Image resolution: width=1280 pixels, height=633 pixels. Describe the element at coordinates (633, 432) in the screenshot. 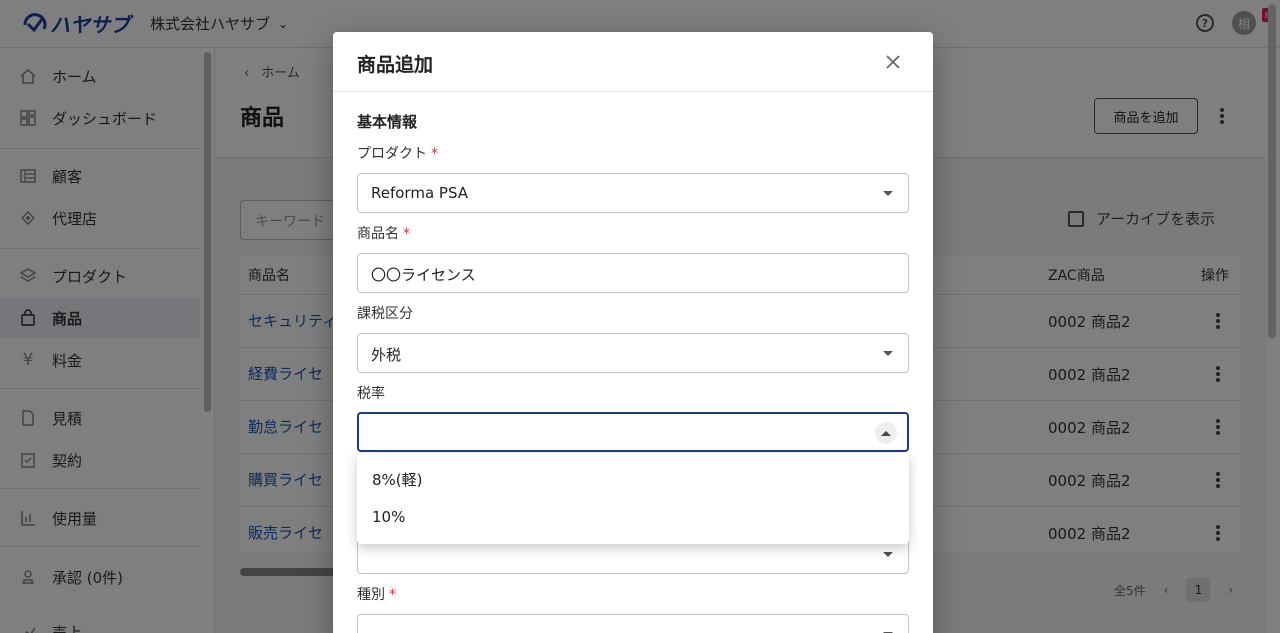

I see `tax-rate-select` at that location.